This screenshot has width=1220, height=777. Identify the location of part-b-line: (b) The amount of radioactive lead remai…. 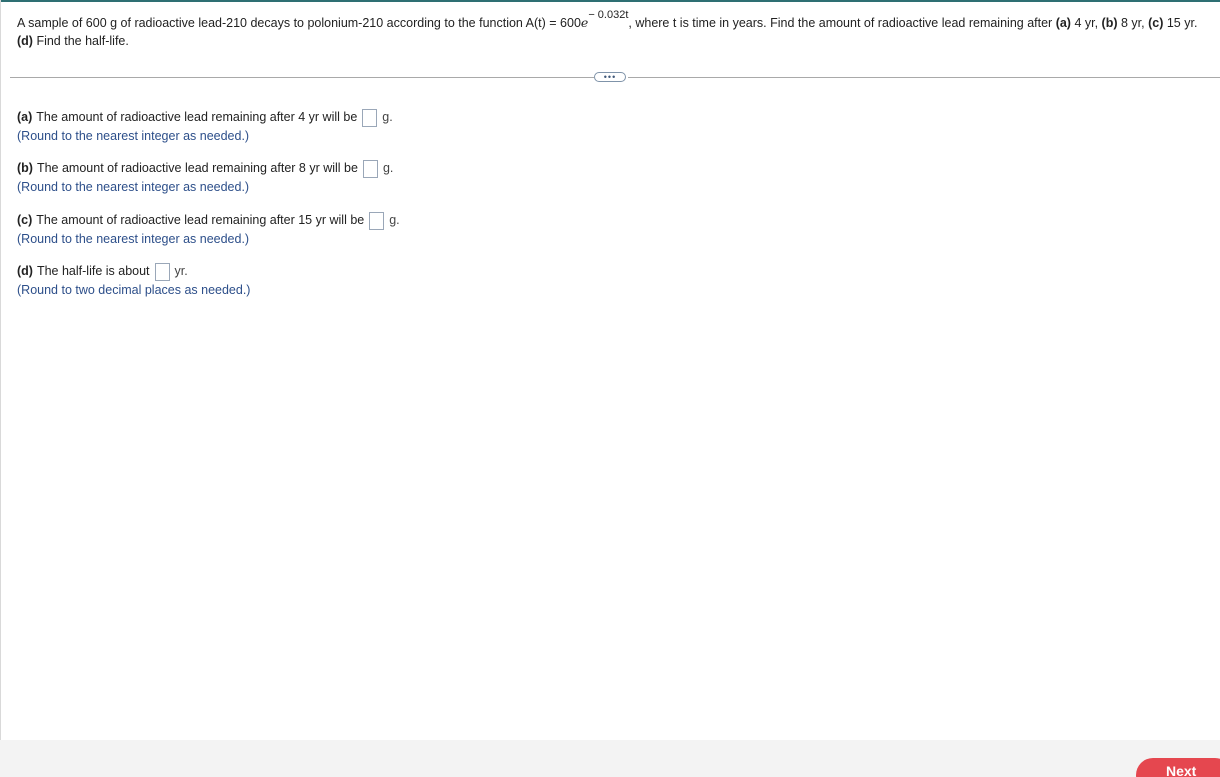
(205, 168).